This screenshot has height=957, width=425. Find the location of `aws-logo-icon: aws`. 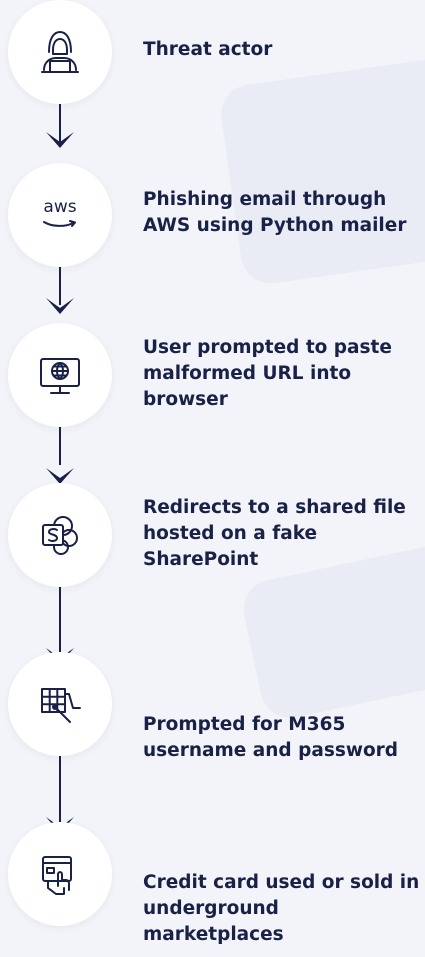

aws-logo-icon: aws is located at coordinates (60, 213).